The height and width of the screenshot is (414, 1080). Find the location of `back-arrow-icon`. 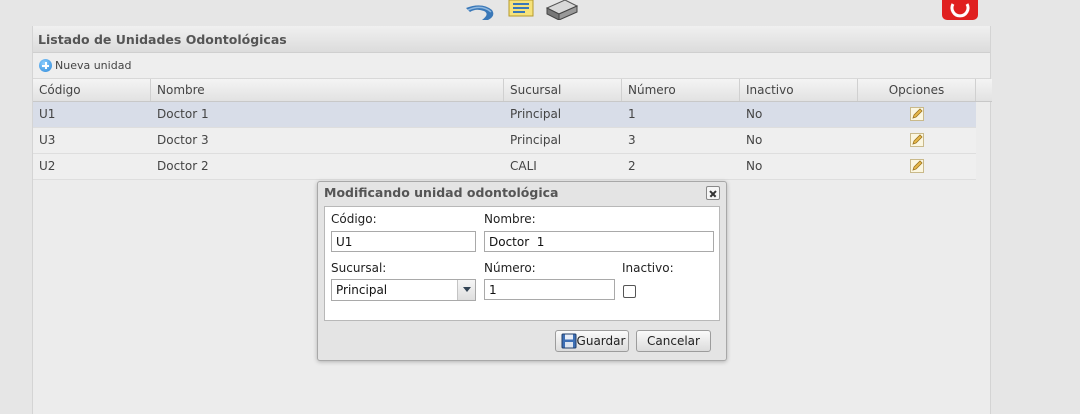

back-arrow-icon is located at coordinates (481, 10).